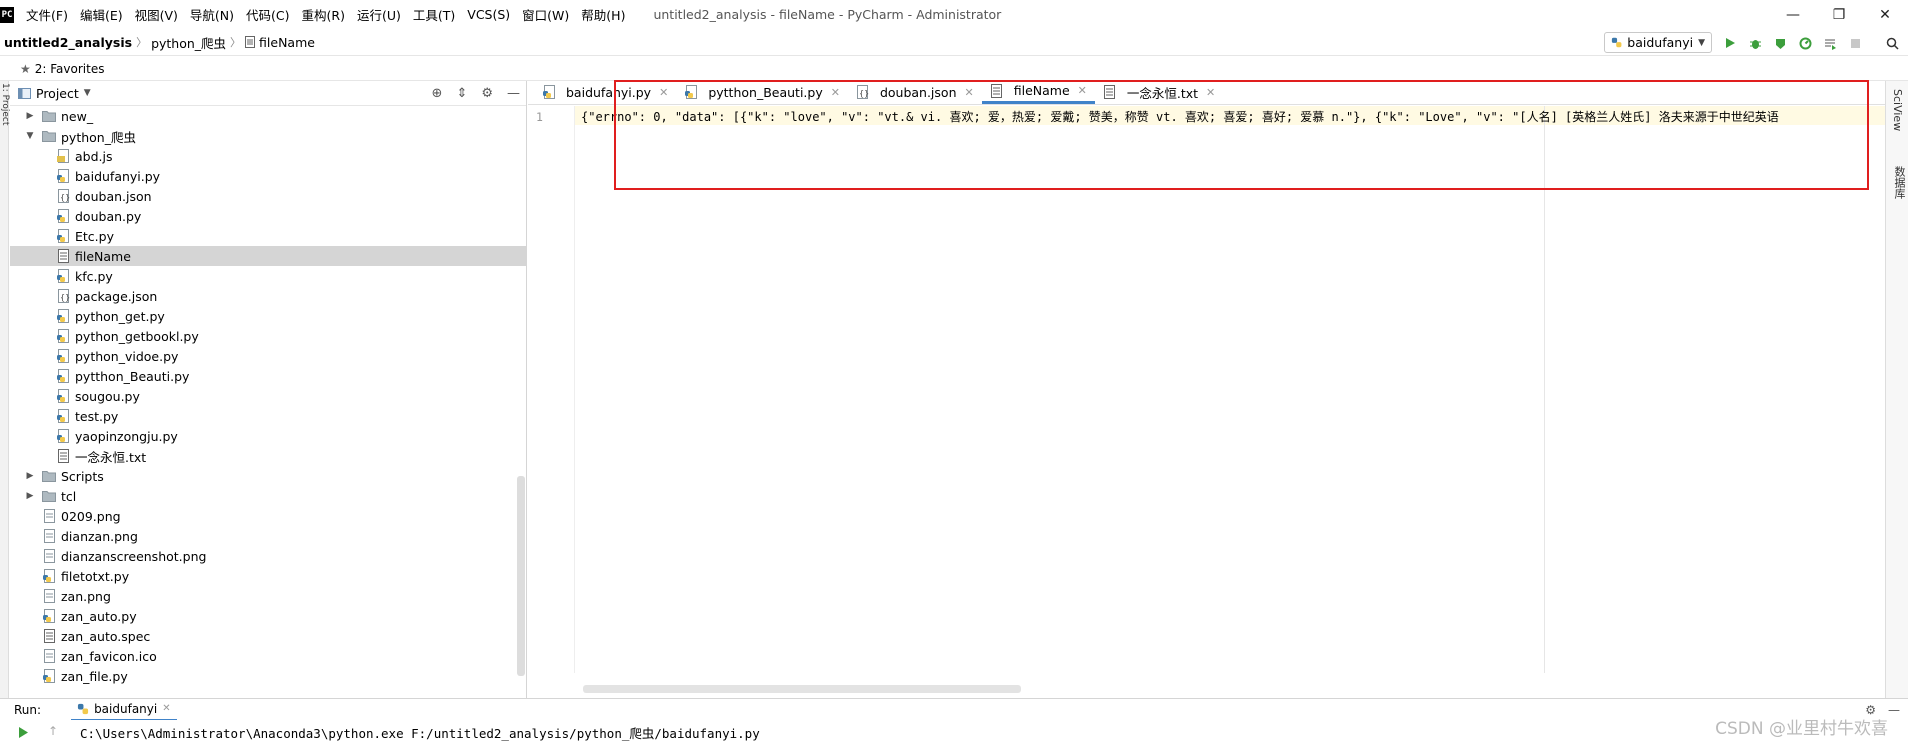 Image resolution: width=1908 pixels, height=745 pixels. What do you see at coordinates (268, 456) in the screenshot?
I see `tree-item: 一念永恒.txt` at bounding box center [268, 456].